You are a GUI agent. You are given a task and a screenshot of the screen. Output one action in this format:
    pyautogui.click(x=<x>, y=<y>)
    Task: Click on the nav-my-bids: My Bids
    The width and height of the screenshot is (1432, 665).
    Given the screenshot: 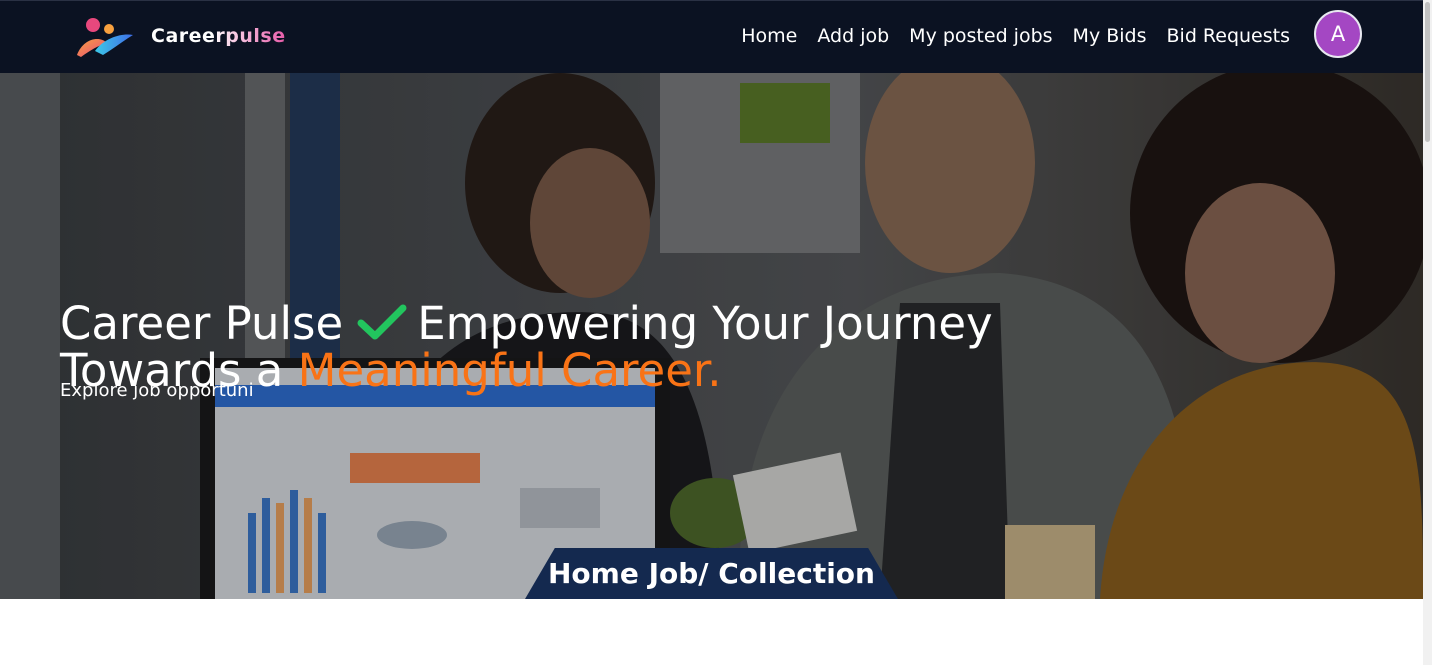 What is the action you would take?
    pyautogui.click(x=1110, y=36)
    